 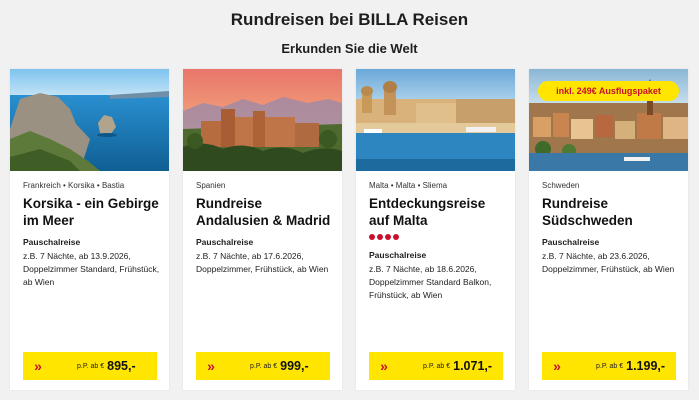 I want to click on price-amount: 1.199,-, so click(x=646, y=366).